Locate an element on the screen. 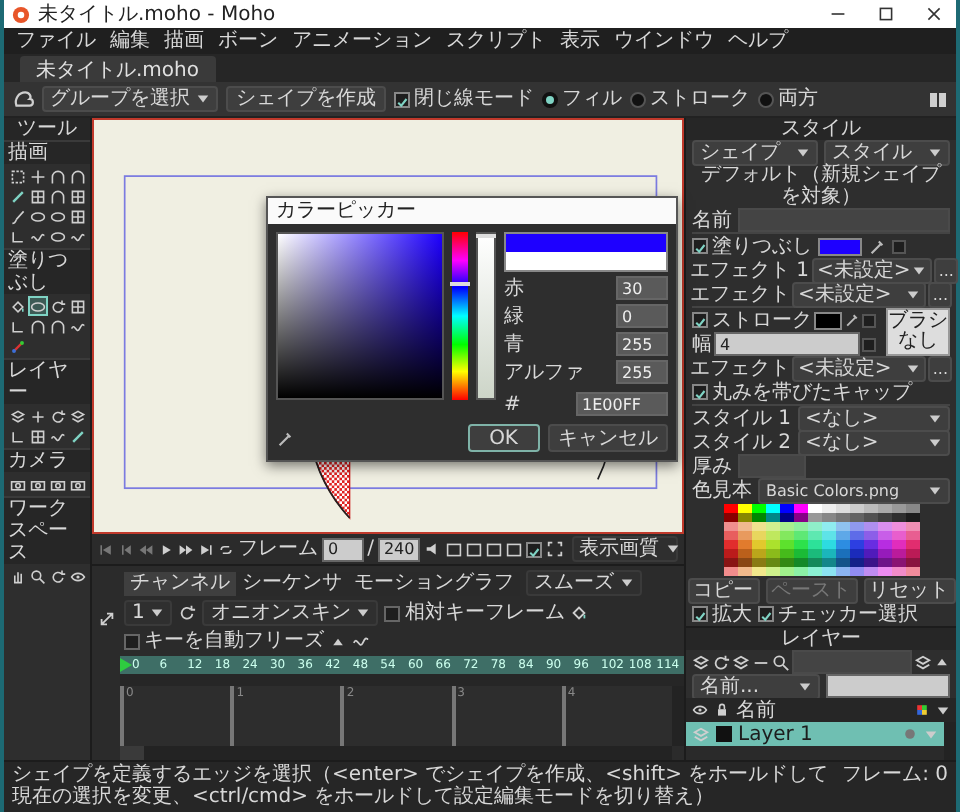 The height and width of the screenshot is (812, 960). palette-button: コピー is located at coordinates (723, 590).